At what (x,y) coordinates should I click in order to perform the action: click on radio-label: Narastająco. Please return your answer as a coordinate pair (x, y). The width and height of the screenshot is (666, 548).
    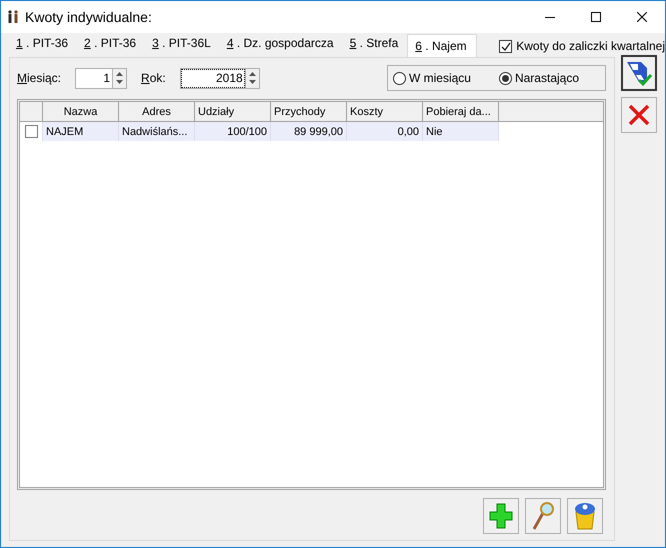
    Looking at the image, I should click on (546, 78).